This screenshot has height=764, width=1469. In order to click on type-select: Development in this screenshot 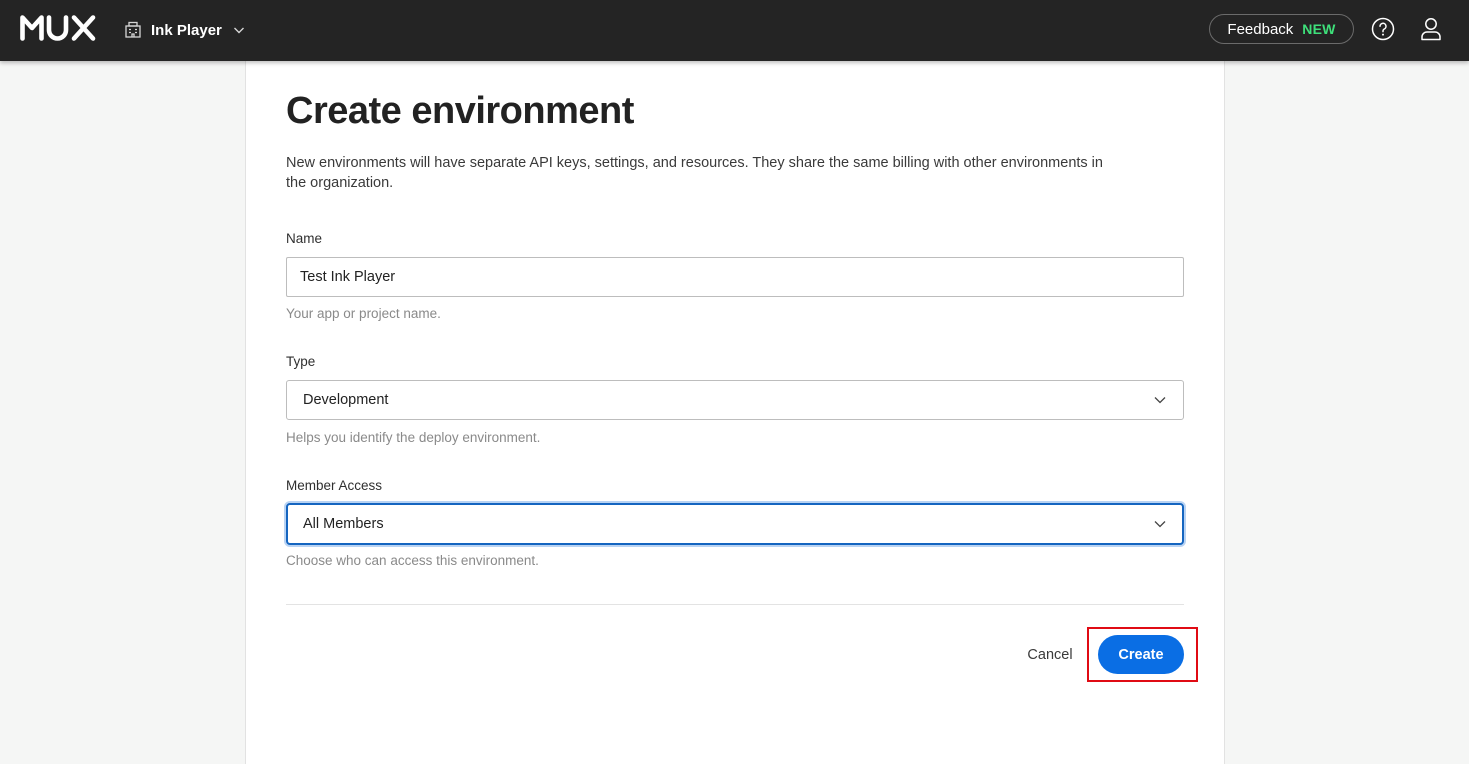, I will do `click(735, 400)`.